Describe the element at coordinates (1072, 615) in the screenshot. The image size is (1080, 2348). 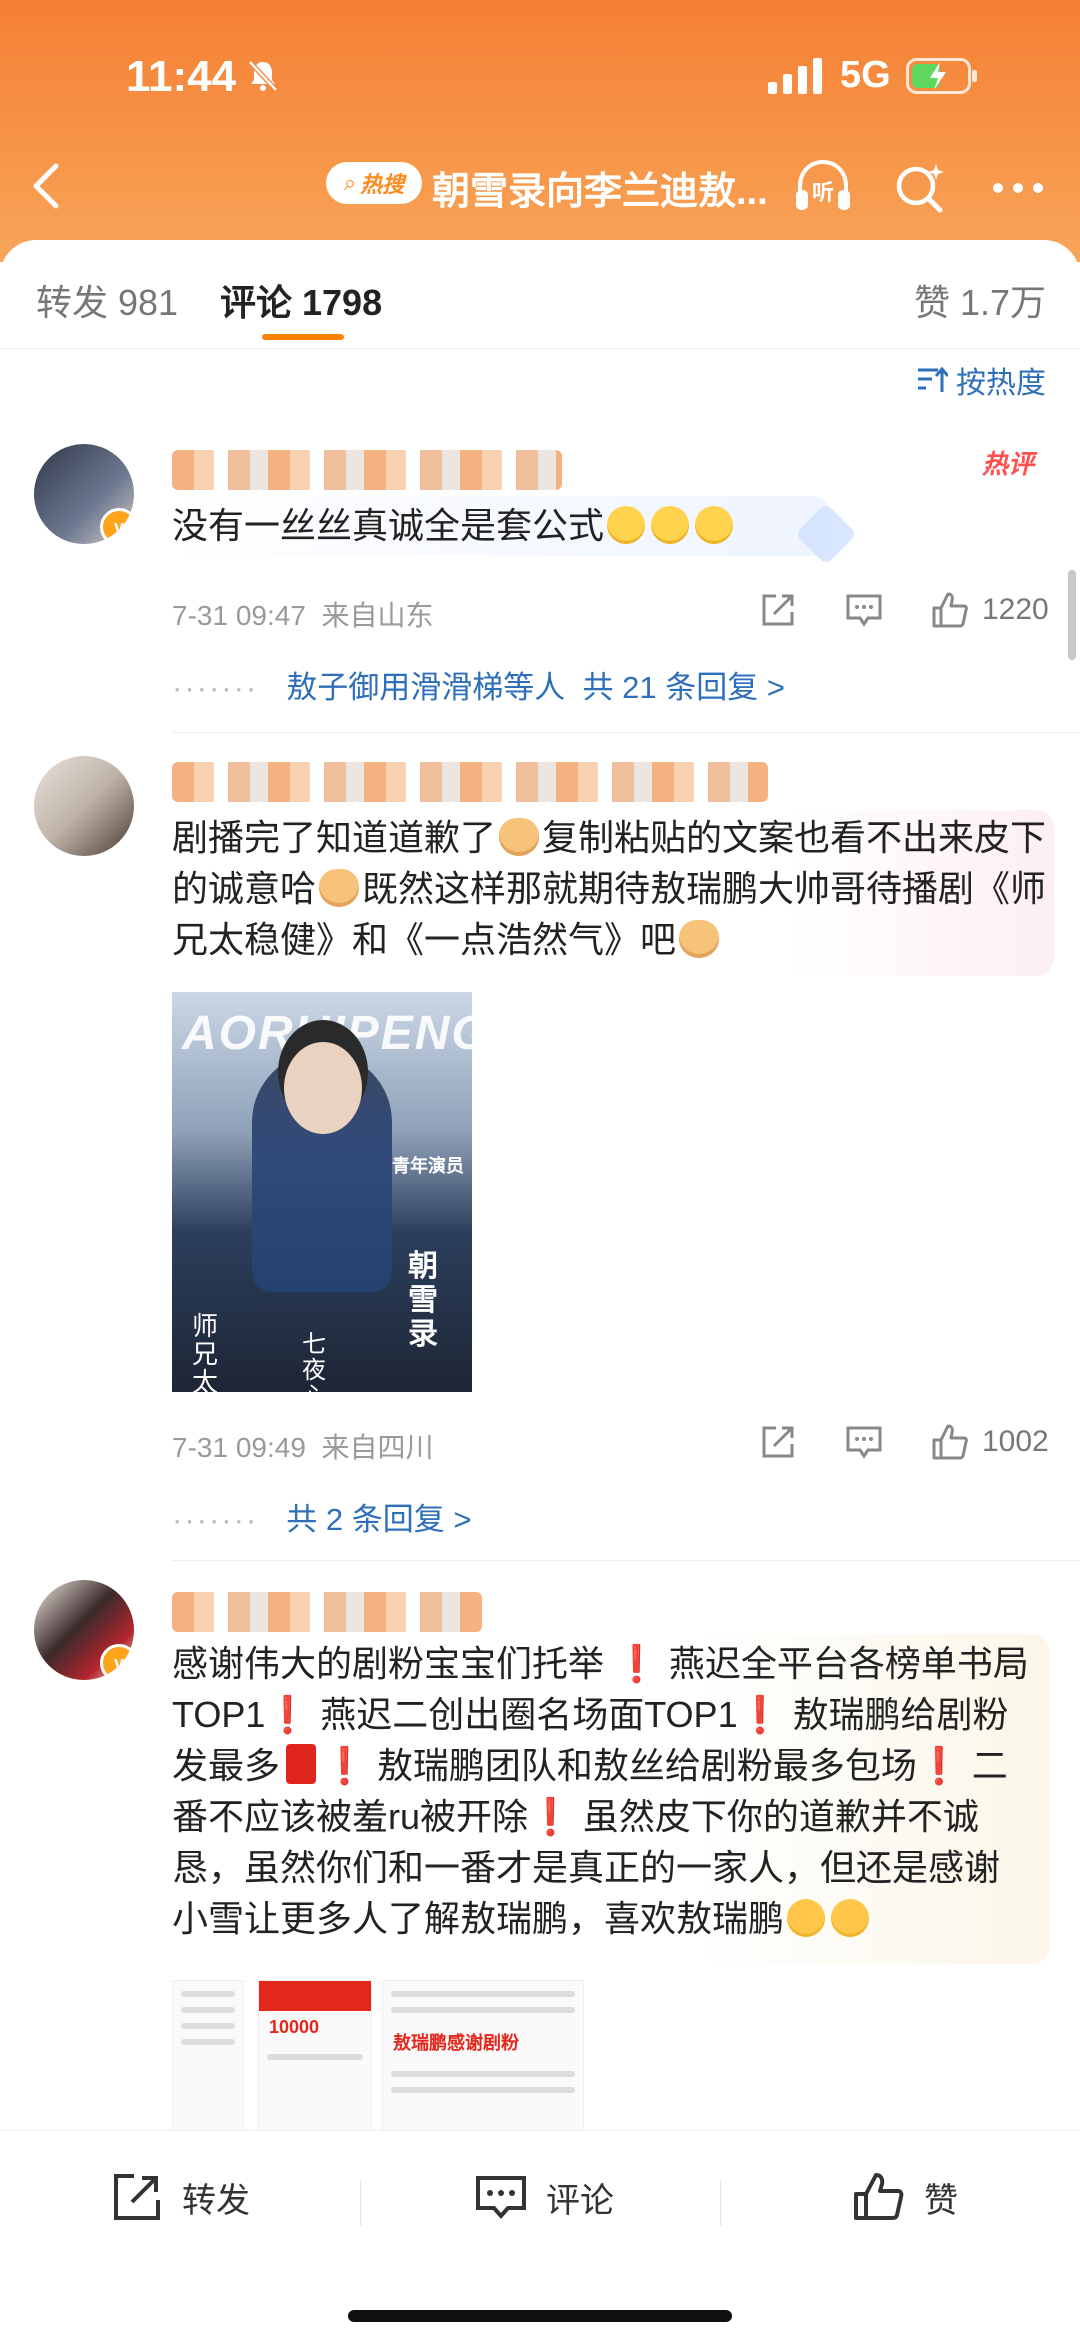
I see `scrollbar` at that location.